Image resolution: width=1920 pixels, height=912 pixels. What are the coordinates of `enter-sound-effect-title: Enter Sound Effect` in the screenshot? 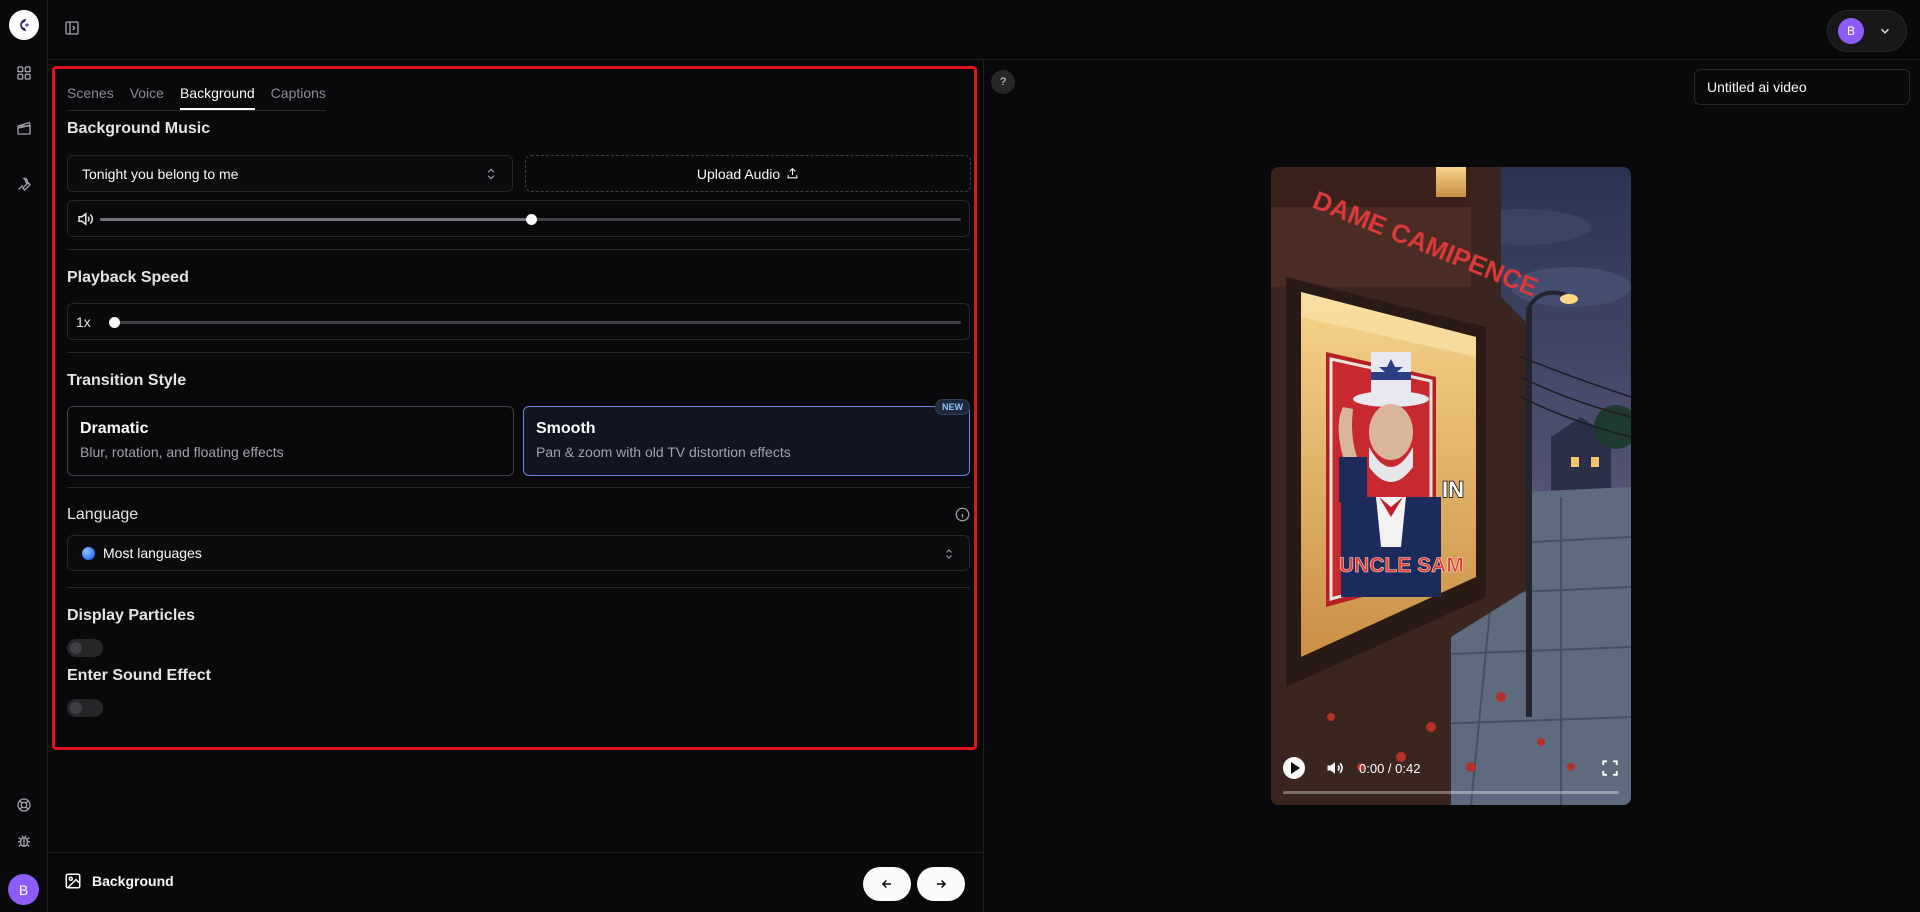 It's located at (139, 675).